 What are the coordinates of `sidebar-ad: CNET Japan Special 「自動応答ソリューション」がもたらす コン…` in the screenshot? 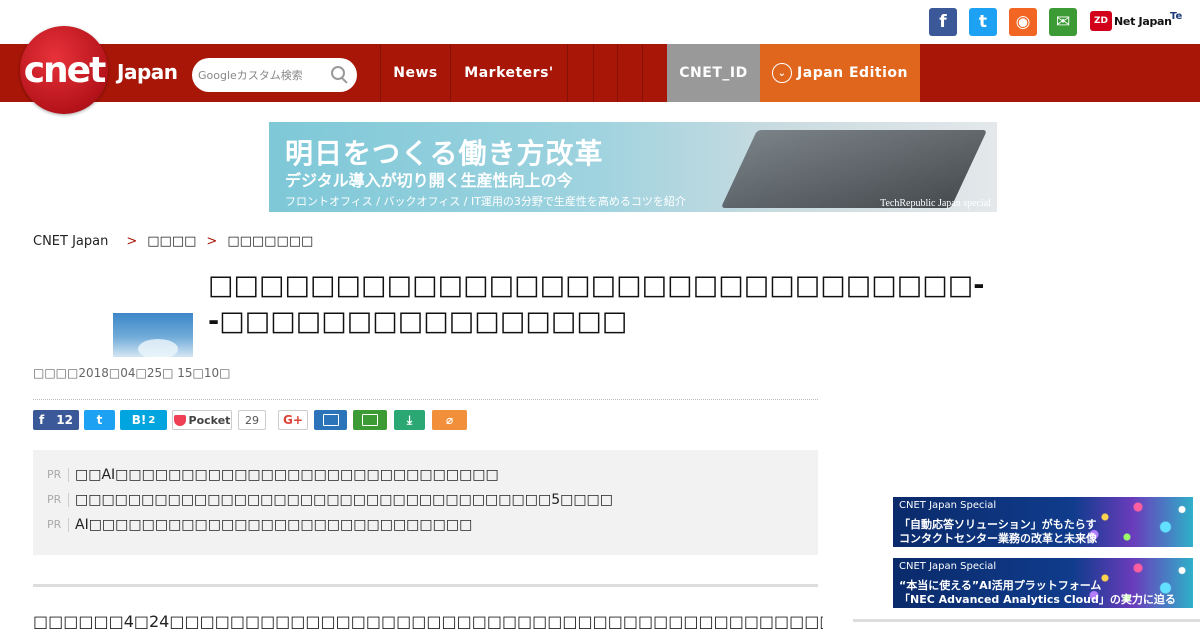 It's located at (1043, 522).